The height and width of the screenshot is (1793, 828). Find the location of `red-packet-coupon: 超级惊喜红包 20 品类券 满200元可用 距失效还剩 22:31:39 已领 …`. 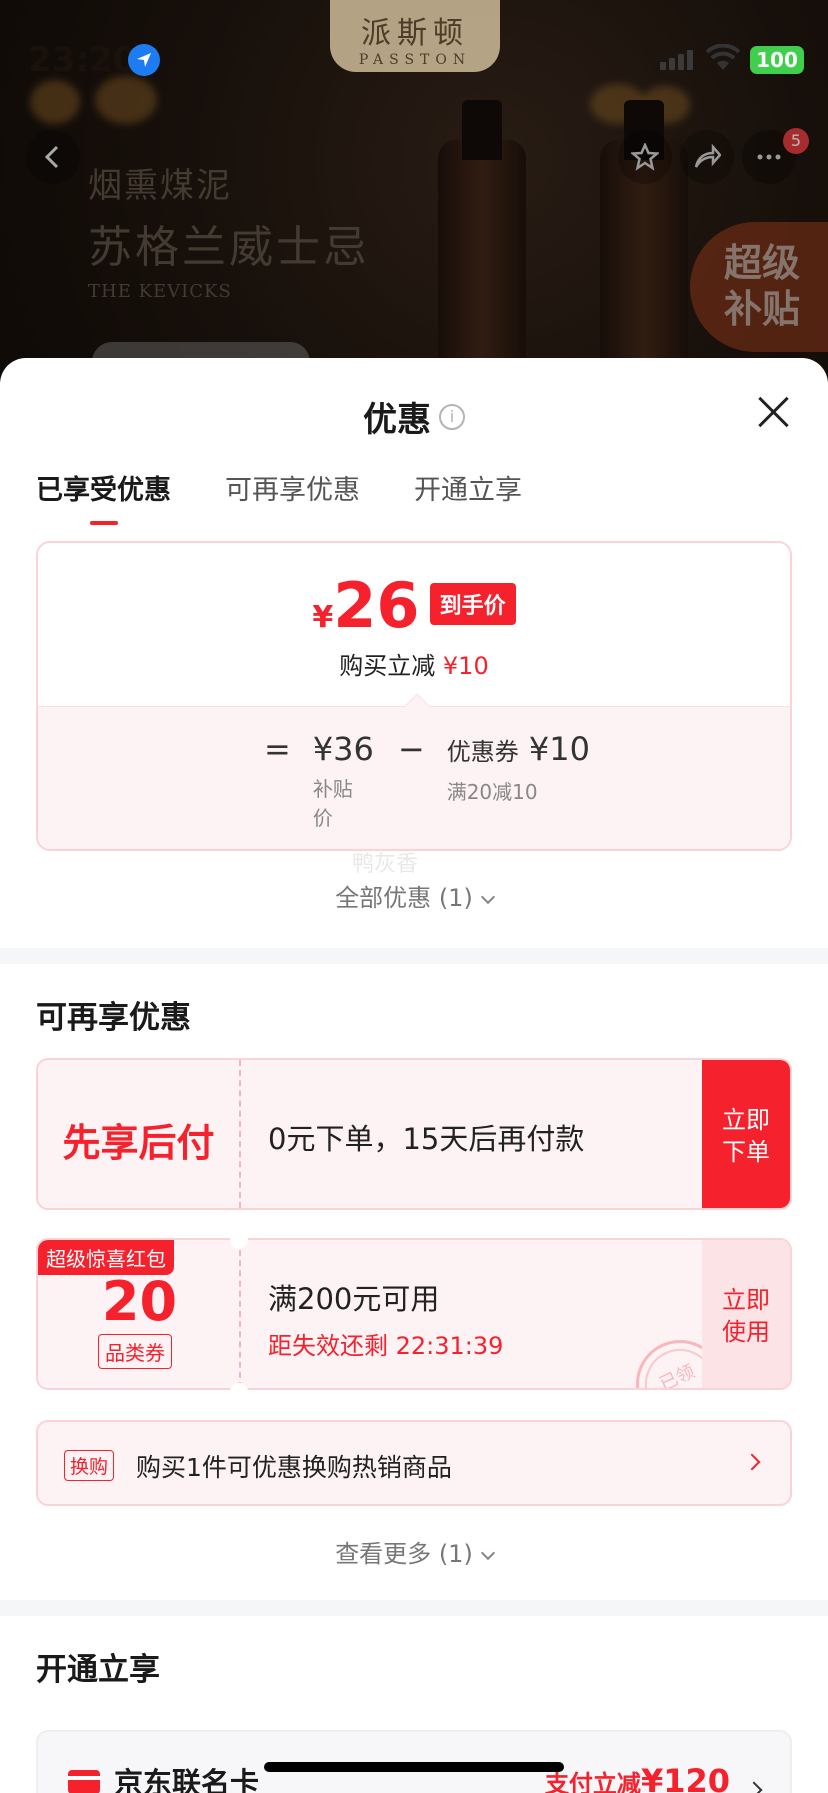

red-packet-coupon: 超级惊喜红包 20 品类券 满200元可用 距失效还剩 22:31:39 已领 … is located at coordinates (414, 1314).